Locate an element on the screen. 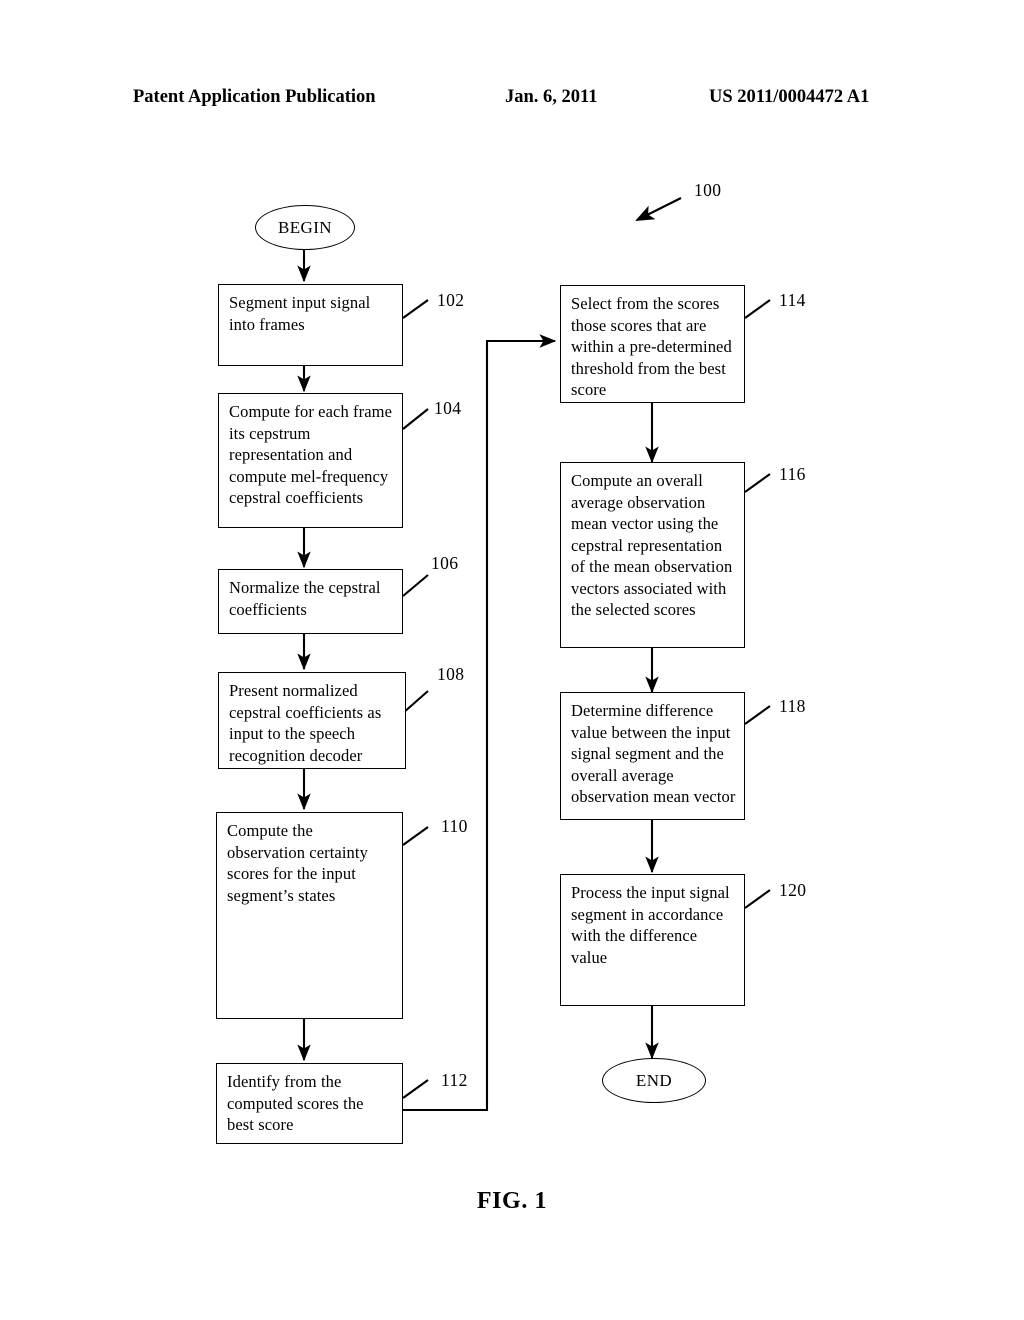  process-box-102: Segment input signal into frames is located at coordinates (310, 325).